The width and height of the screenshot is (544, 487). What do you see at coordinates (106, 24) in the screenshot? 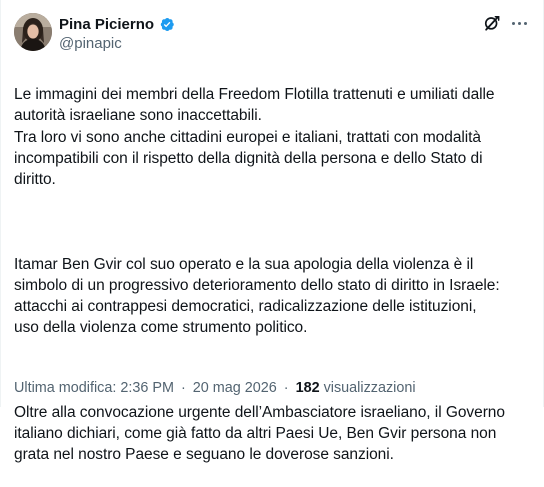
I see `author-name: Pina Picierno` at bounding box center [106, 24].